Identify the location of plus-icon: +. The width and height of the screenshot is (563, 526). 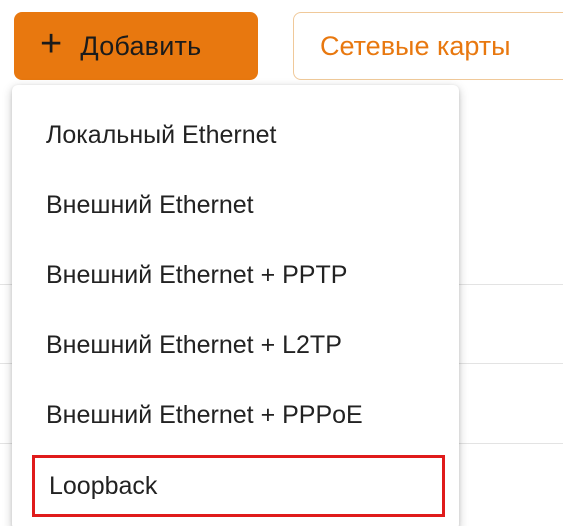
(51, 44).